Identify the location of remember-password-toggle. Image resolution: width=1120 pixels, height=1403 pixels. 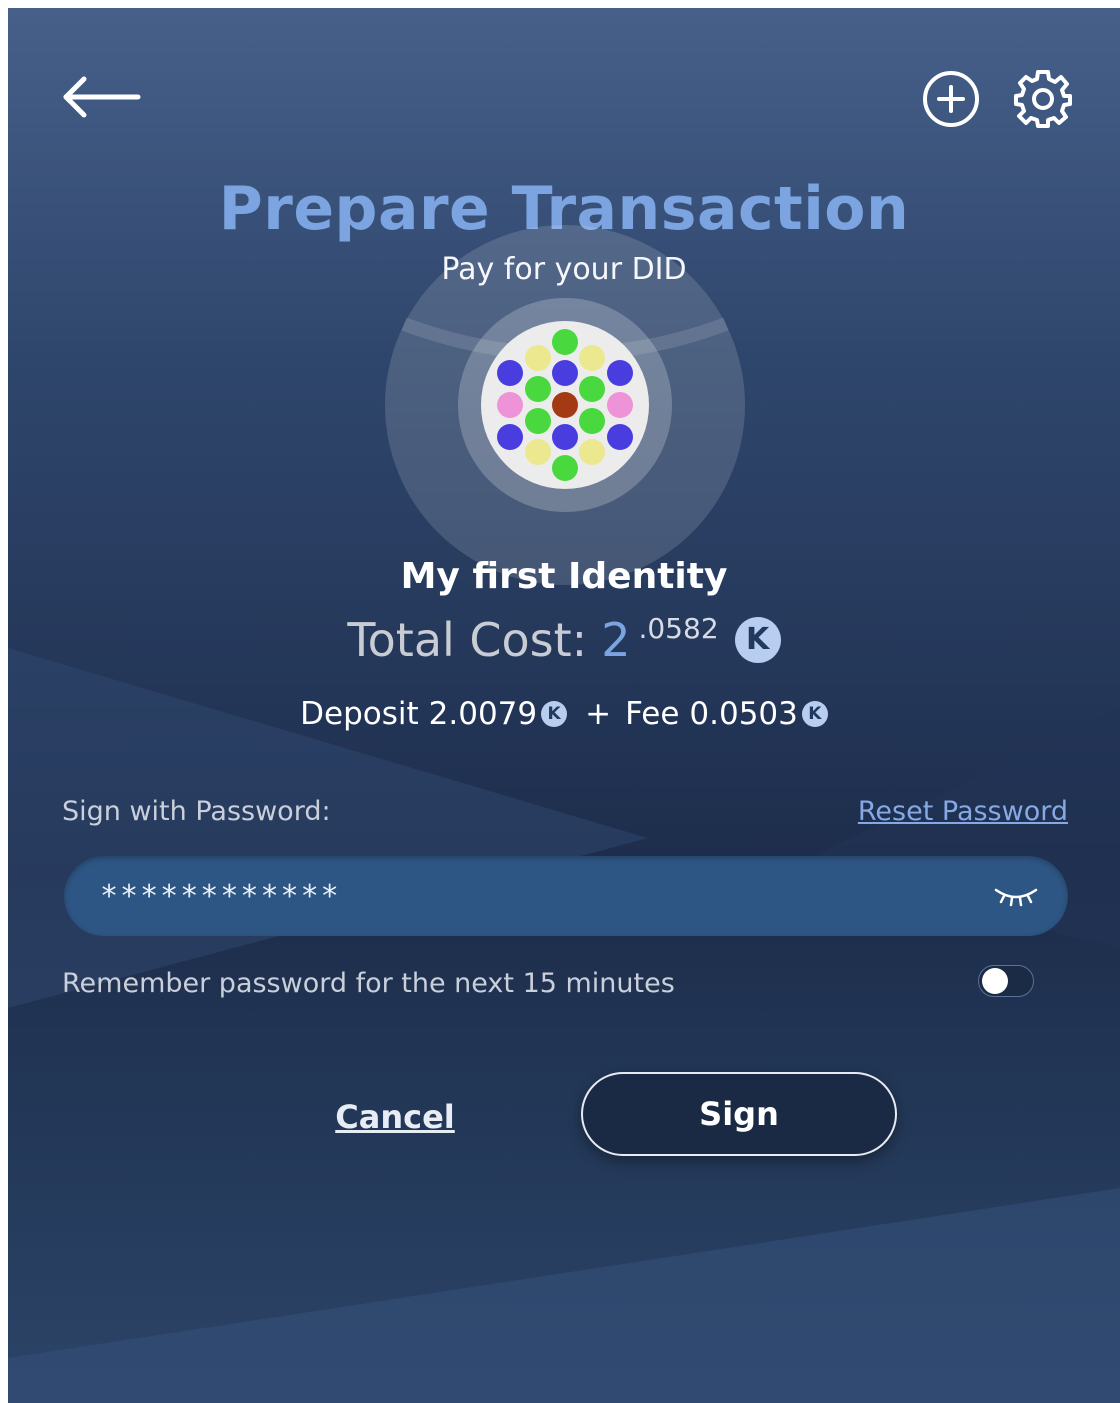
(1006, 981).